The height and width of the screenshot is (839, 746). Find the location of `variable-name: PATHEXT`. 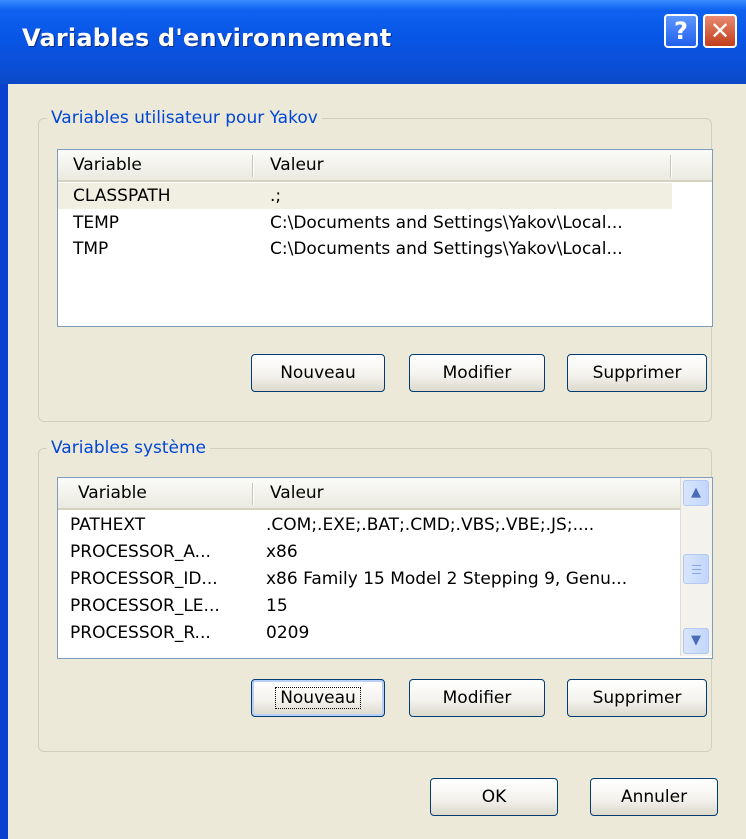

variable-name: PATHEXT is located at coordinates (108, 525).